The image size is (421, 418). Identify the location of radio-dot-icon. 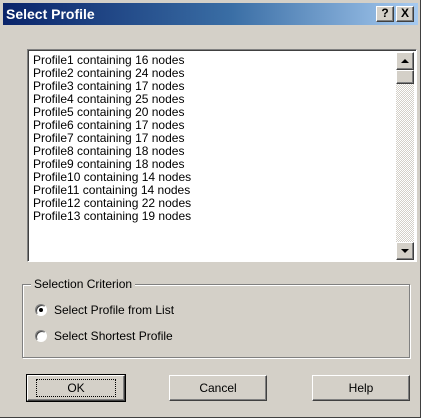
(41, 310).